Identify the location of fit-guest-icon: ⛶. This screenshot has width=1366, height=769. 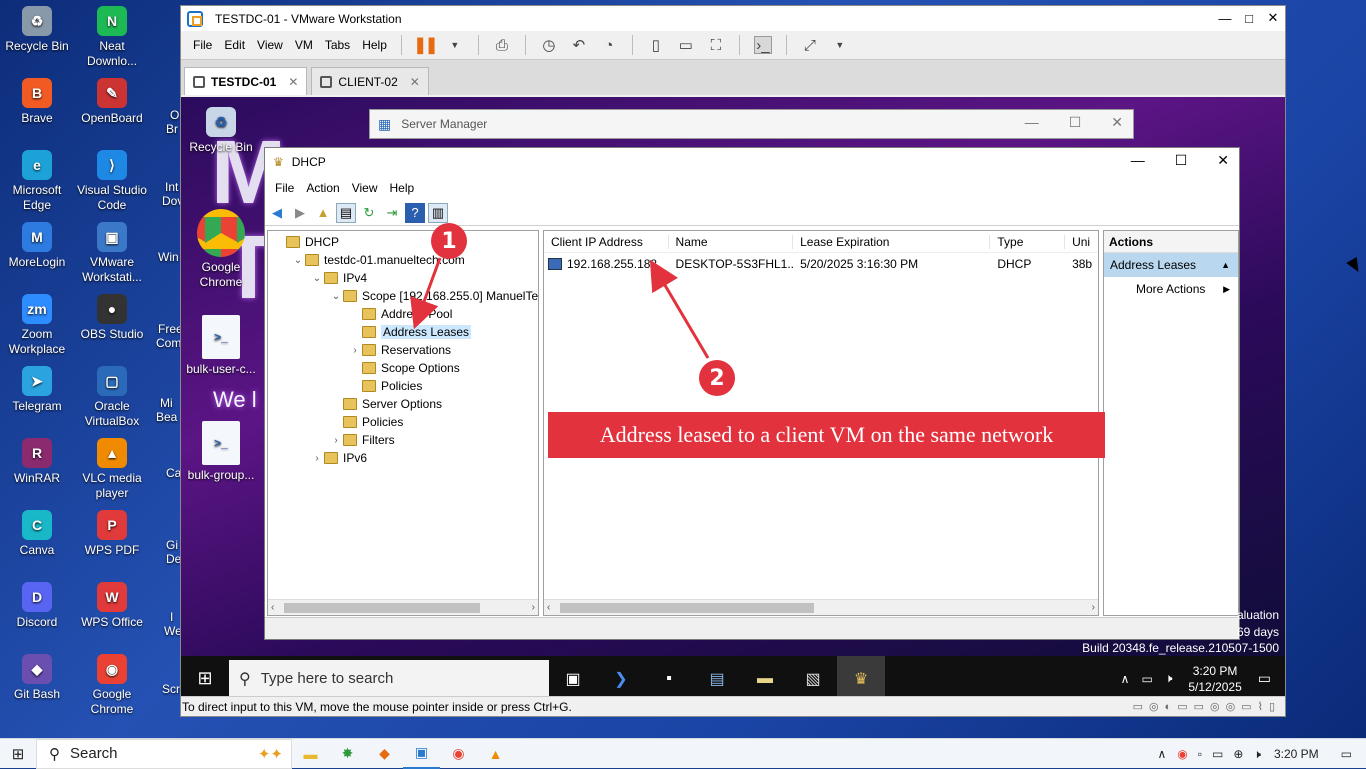
(716, 45).